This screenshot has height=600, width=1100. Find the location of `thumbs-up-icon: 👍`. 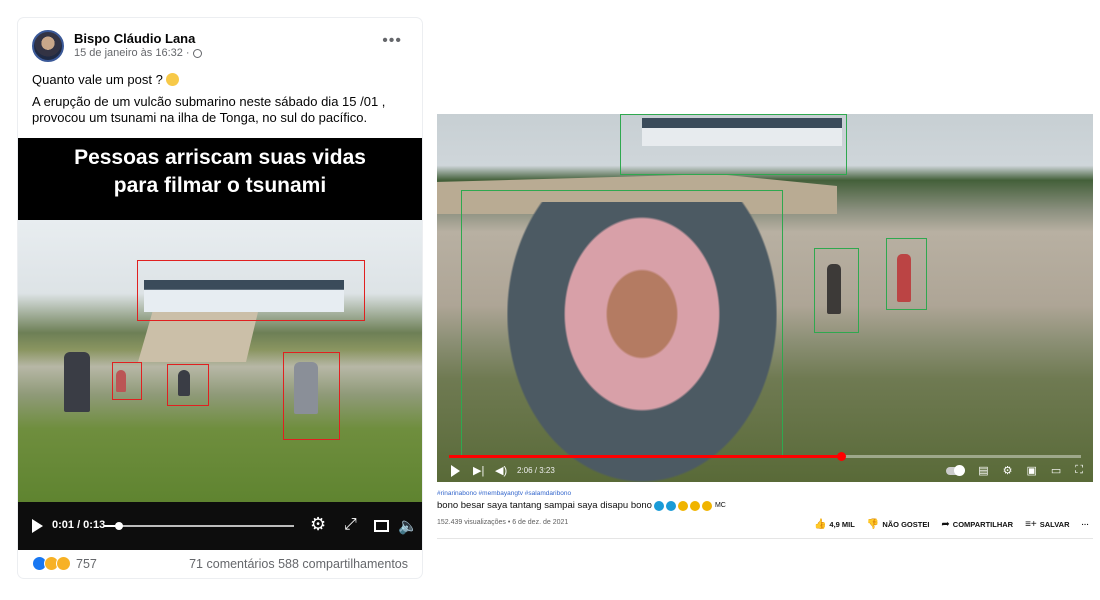

thumbs-up-icon: 👍 is located at coordinates (820, 524).